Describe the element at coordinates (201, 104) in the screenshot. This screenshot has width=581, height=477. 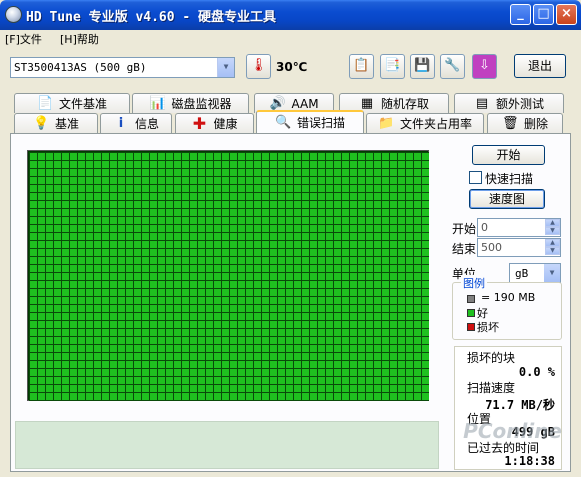
I see `tab-label: 磁盘监视器` at that location.